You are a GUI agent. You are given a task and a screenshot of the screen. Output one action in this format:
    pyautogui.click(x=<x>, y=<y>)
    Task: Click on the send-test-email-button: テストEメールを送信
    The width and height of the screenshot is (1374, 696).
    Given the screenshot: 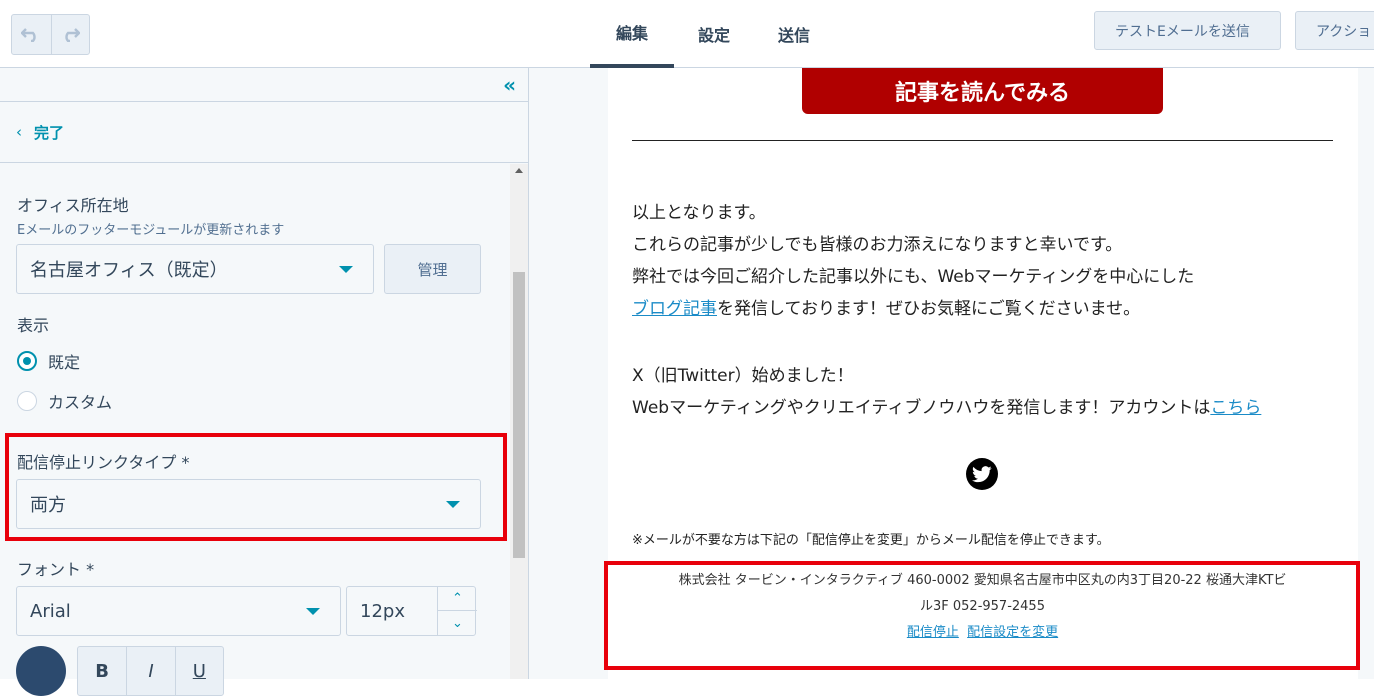 What is the action you would take?
    pyautogui.click(x=1187, y=30)
    